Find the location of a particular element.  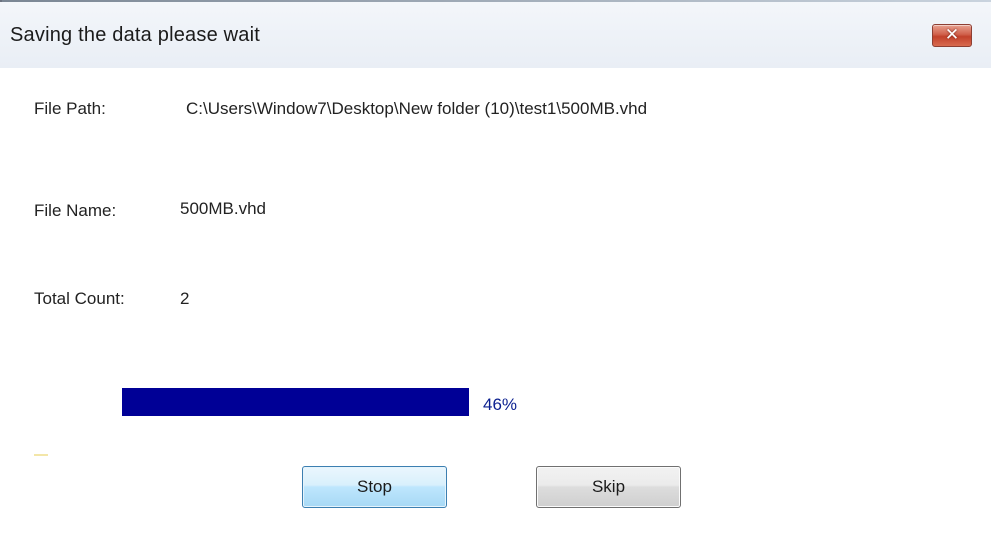

stop-button-label: Stop is located at coordinates (374, 486).